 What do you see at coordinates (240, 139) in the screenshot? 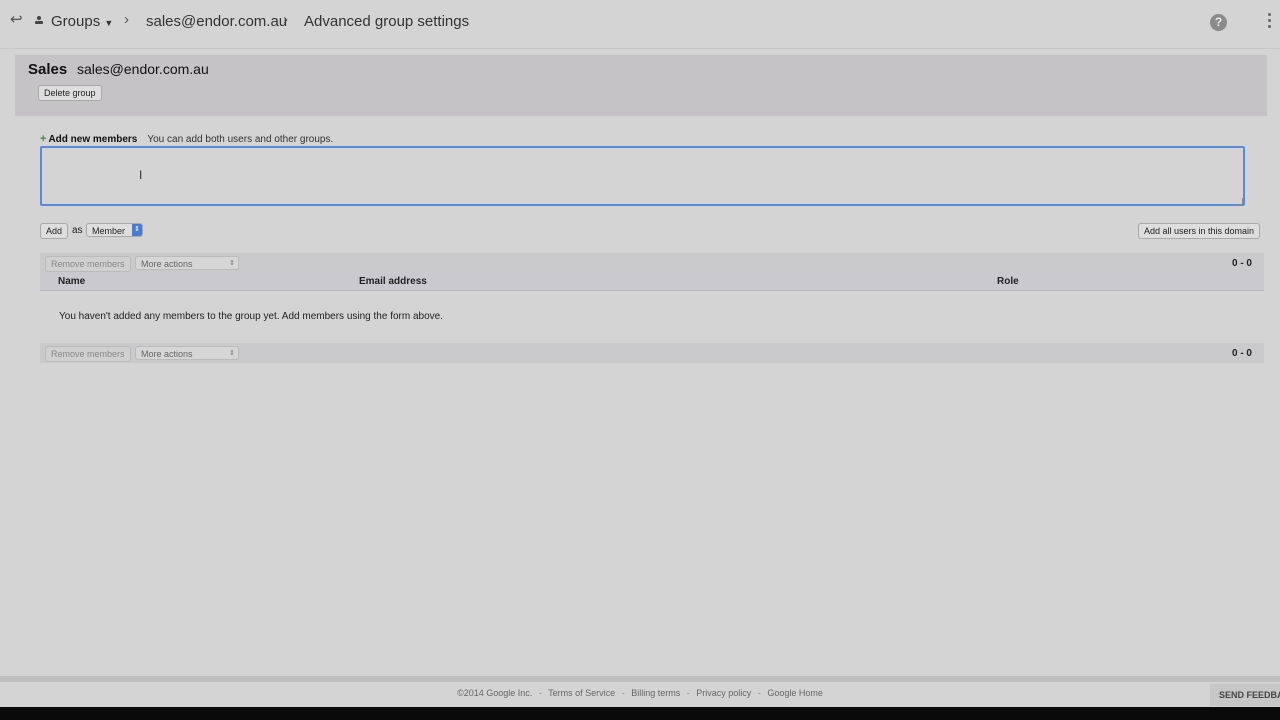
I see `add-members-hint: You can add both users and other groups.` at bounding box center [240, 139].